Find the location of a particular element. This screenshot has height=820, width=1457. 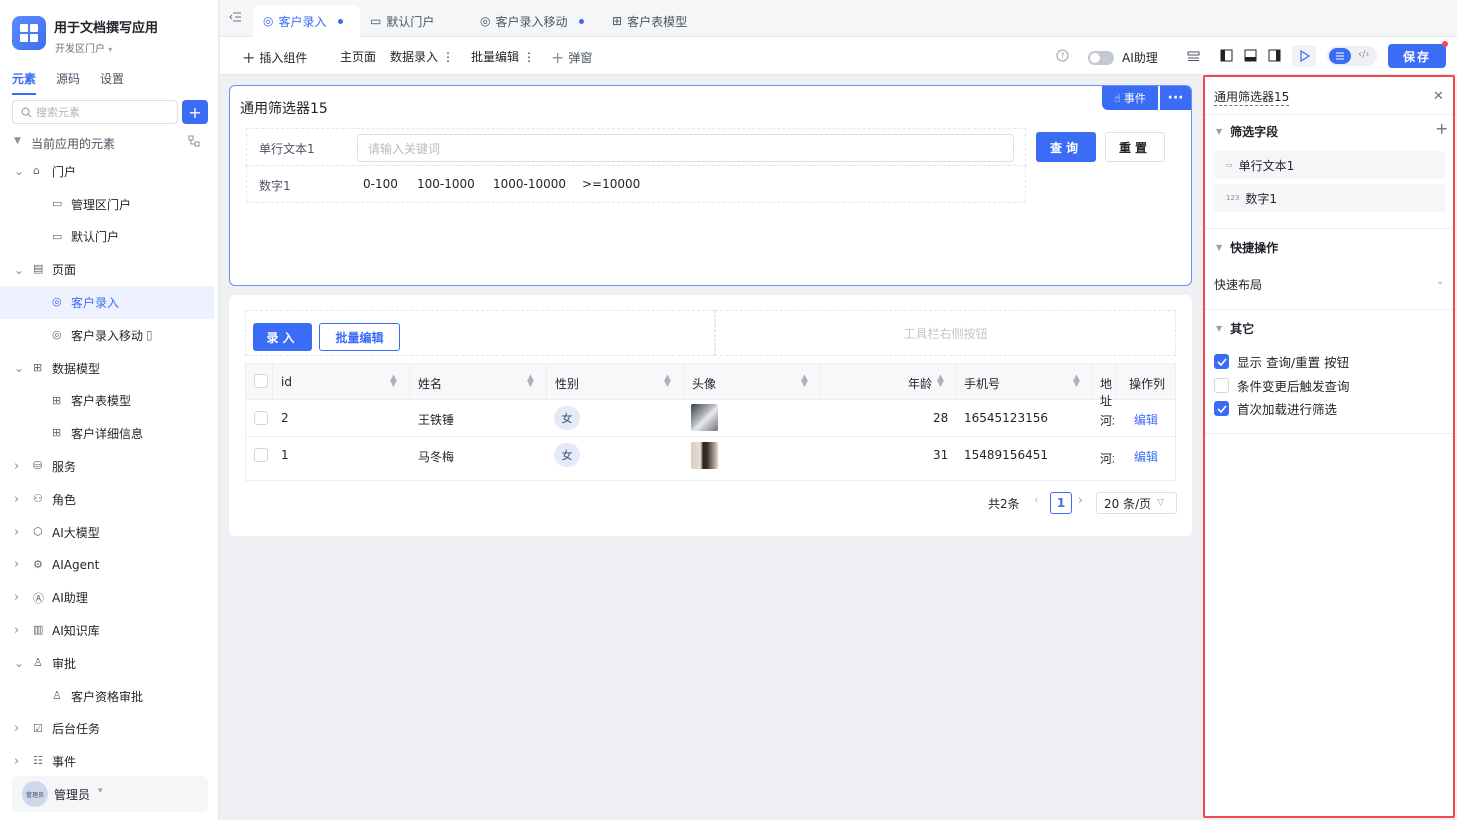

left-panel-icon is located at coordinates (1226, 55).